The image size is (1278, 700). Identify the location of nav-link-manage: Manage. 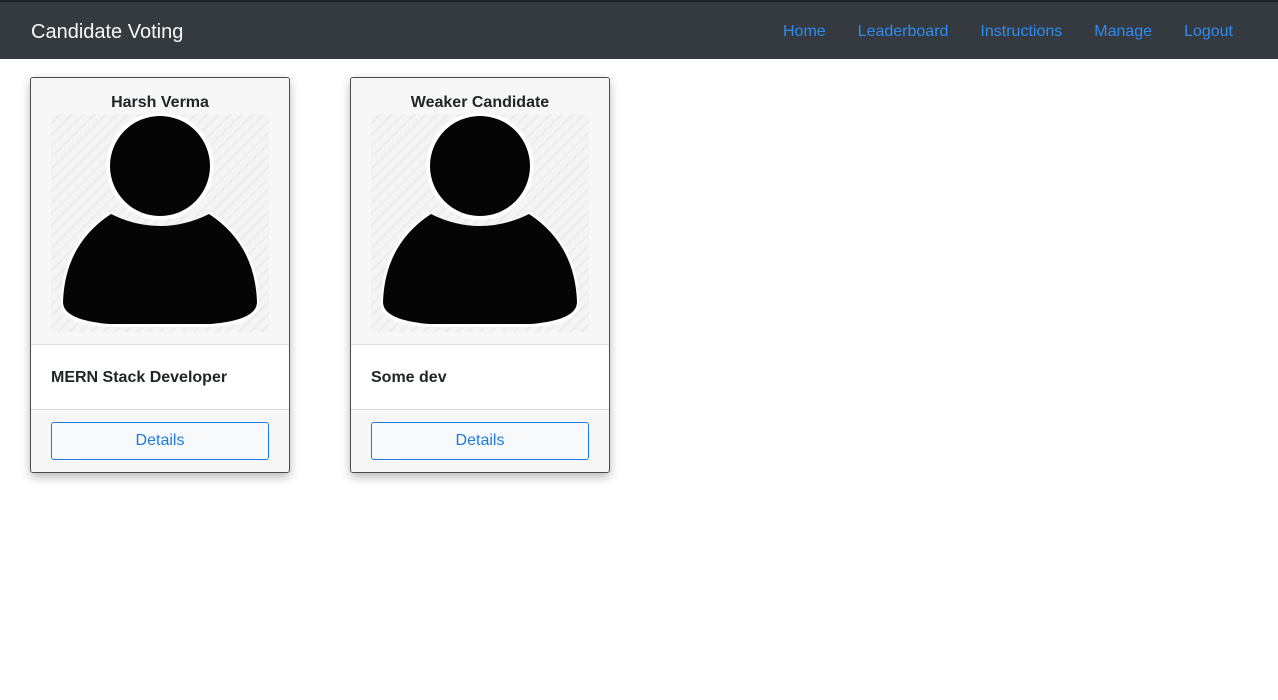
(1123, 32).